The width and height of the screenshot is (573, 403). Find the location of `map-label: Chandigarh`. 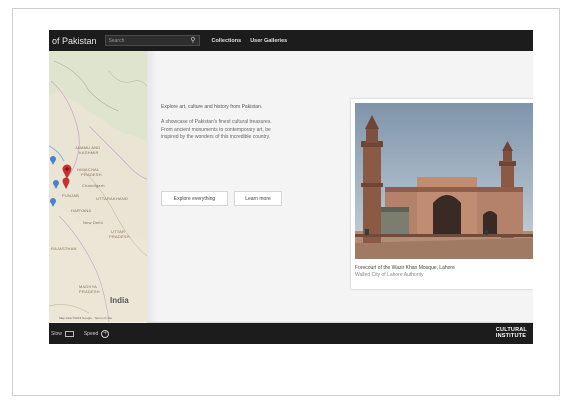

map-label: Chandigarh is located at coordinates (93, 185).